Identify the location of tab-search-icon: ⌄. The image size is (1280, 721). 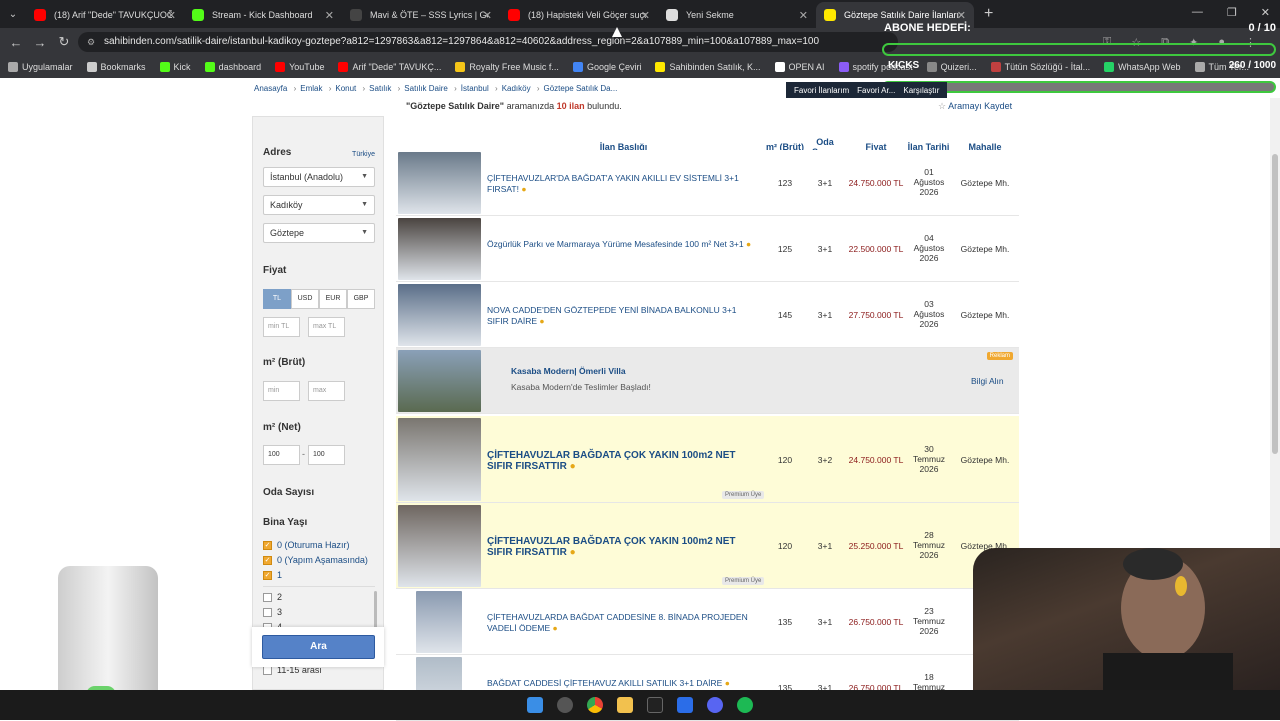
(13, 14).